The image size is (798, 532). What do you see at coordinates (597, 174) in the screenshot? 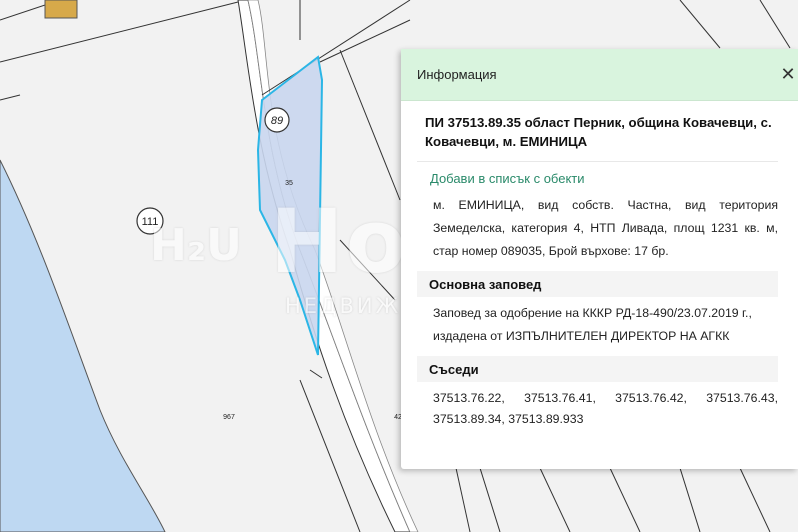
I see `add-to-list-link: Добави в списък с обекти` at bounding box center [597, 174].